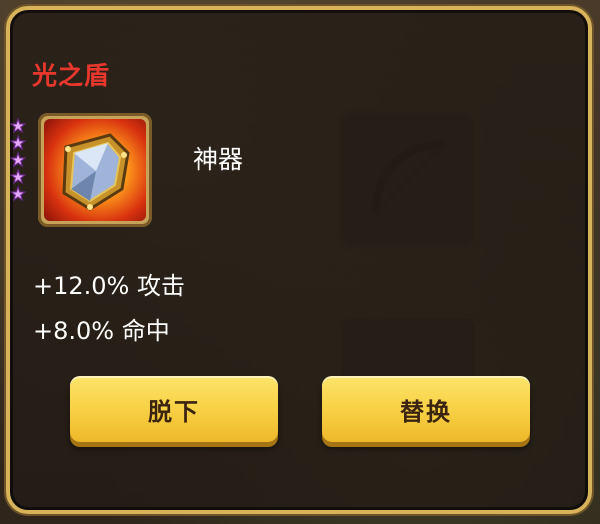 The height and width of the screenshot is (524, 600). I want to click on item-stat-accuracy: +8.0% 命中, so click(101, 331).